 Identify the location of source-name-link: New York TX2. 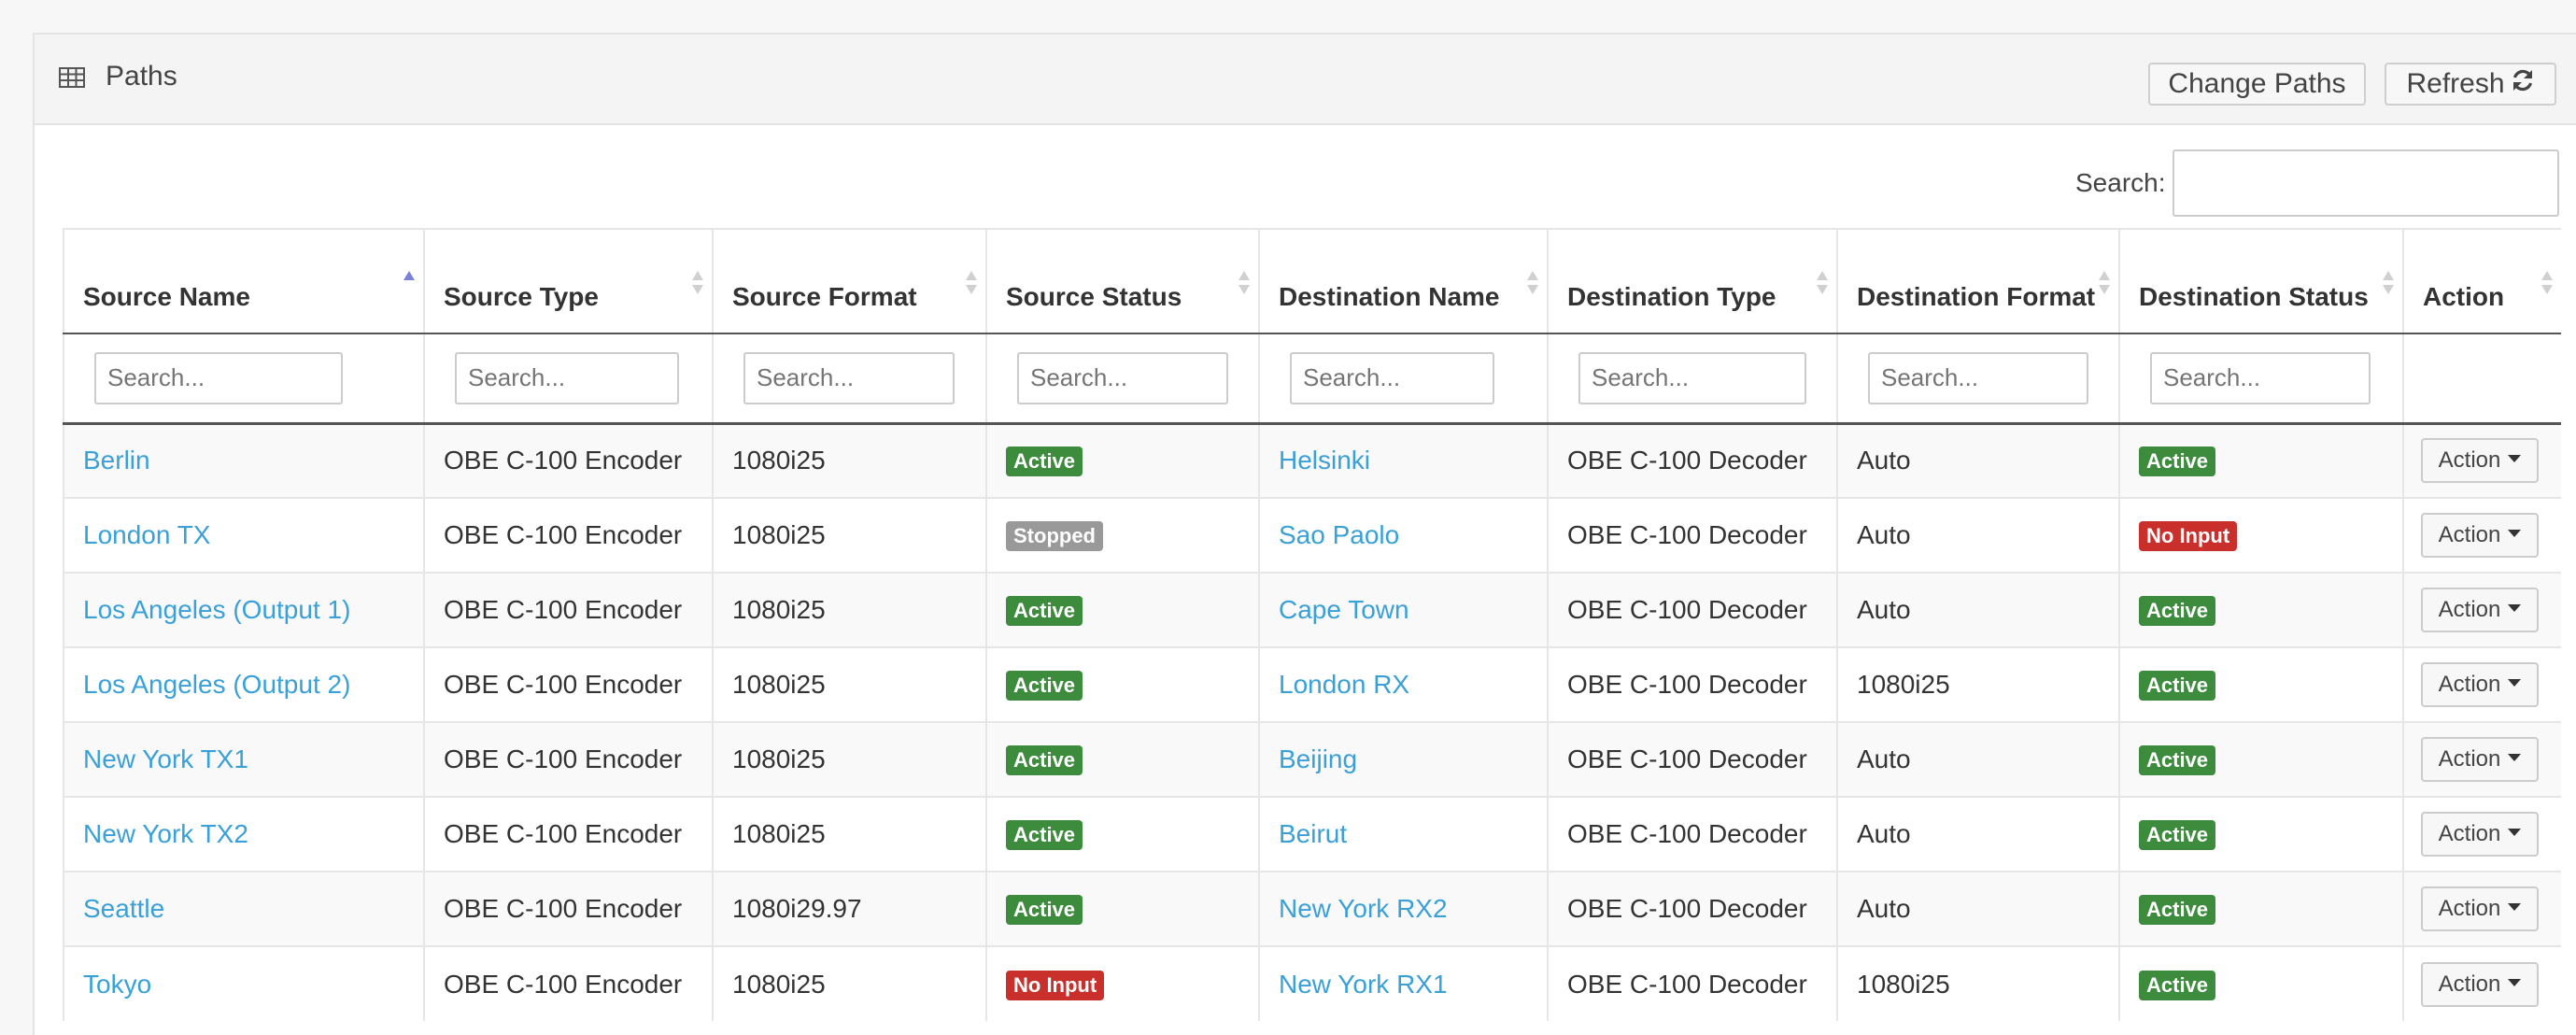
(165, 833).